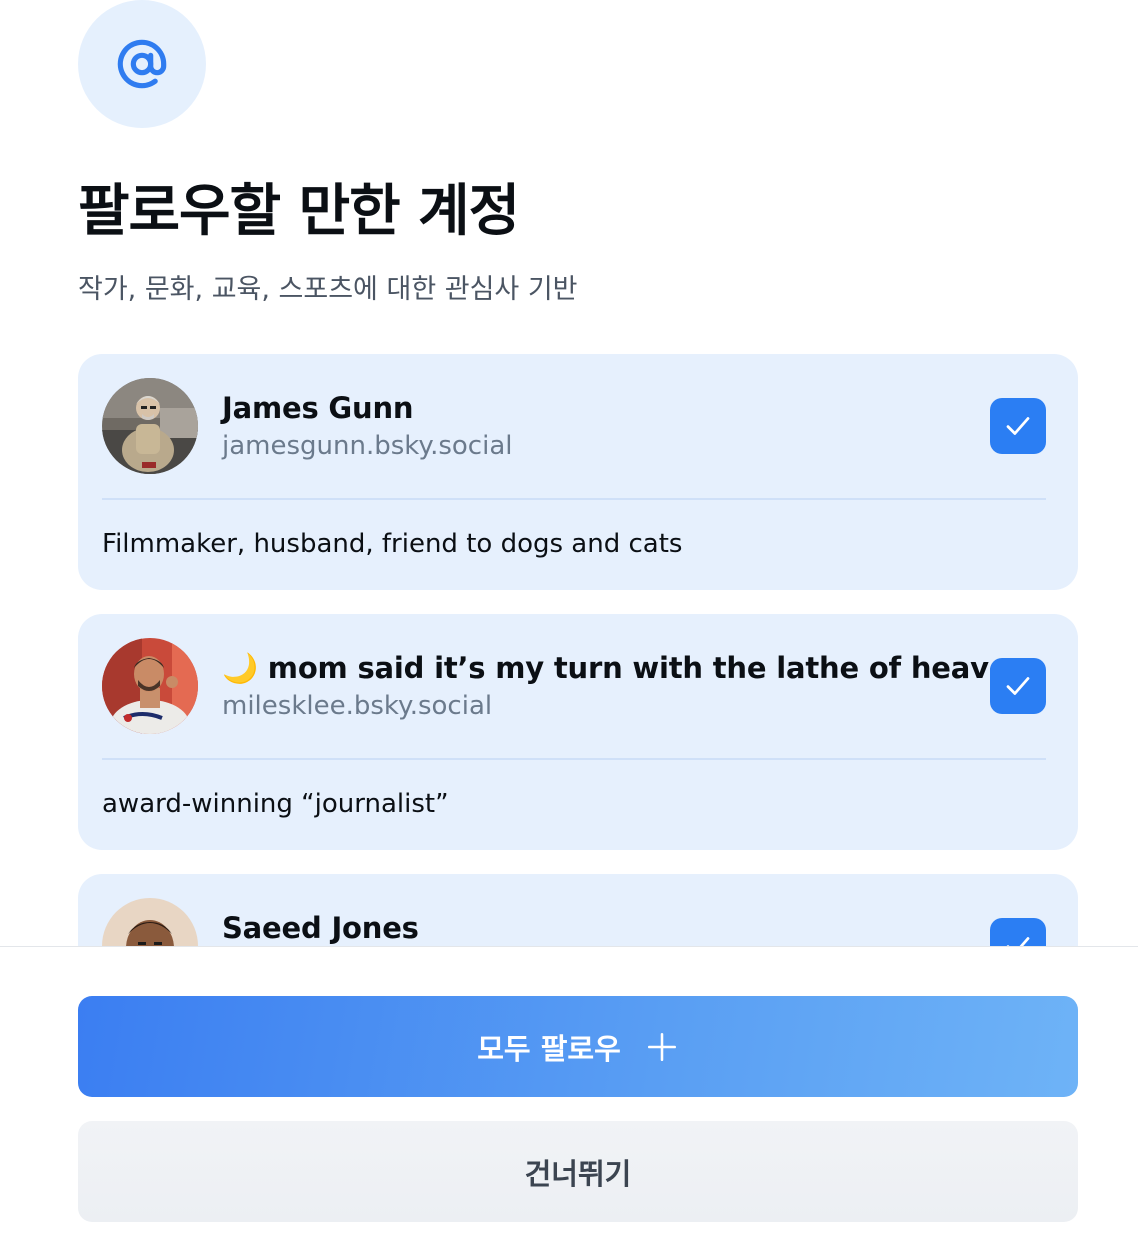  What do you see at coordinates (328, 289) in the screenshot?
I see `page-subtitle: 작가, 문화, 교육, 스포츠에 대한 관심사 기반` at bounding box center [328, 289].